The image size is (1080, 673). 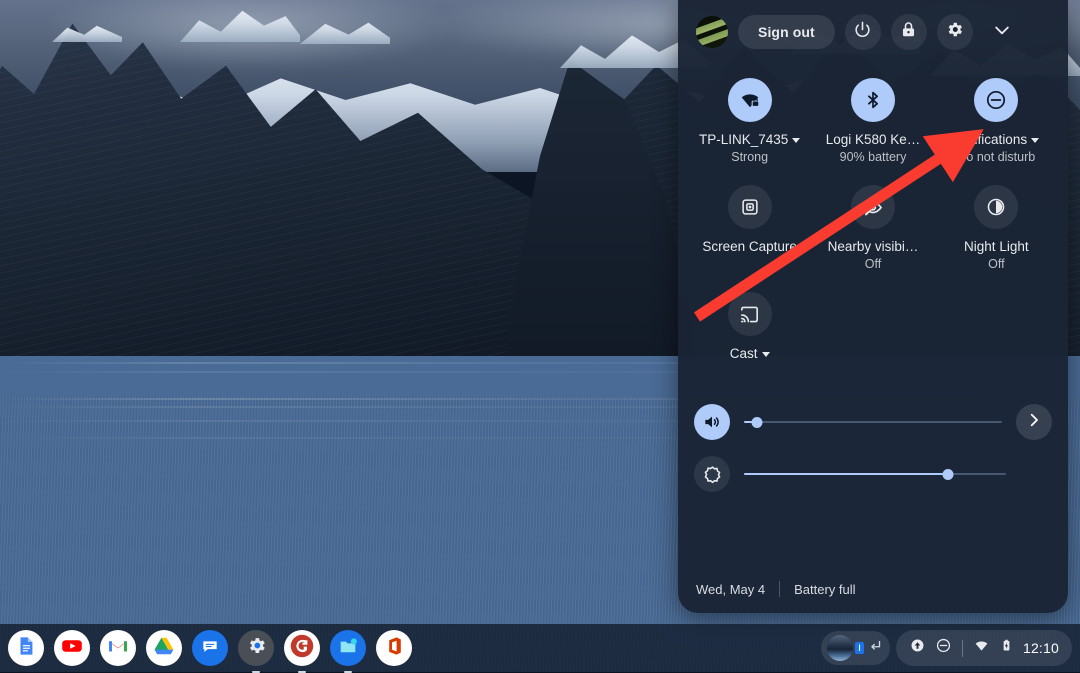 I want to click on messages-icon, so click(x=210, y=648).